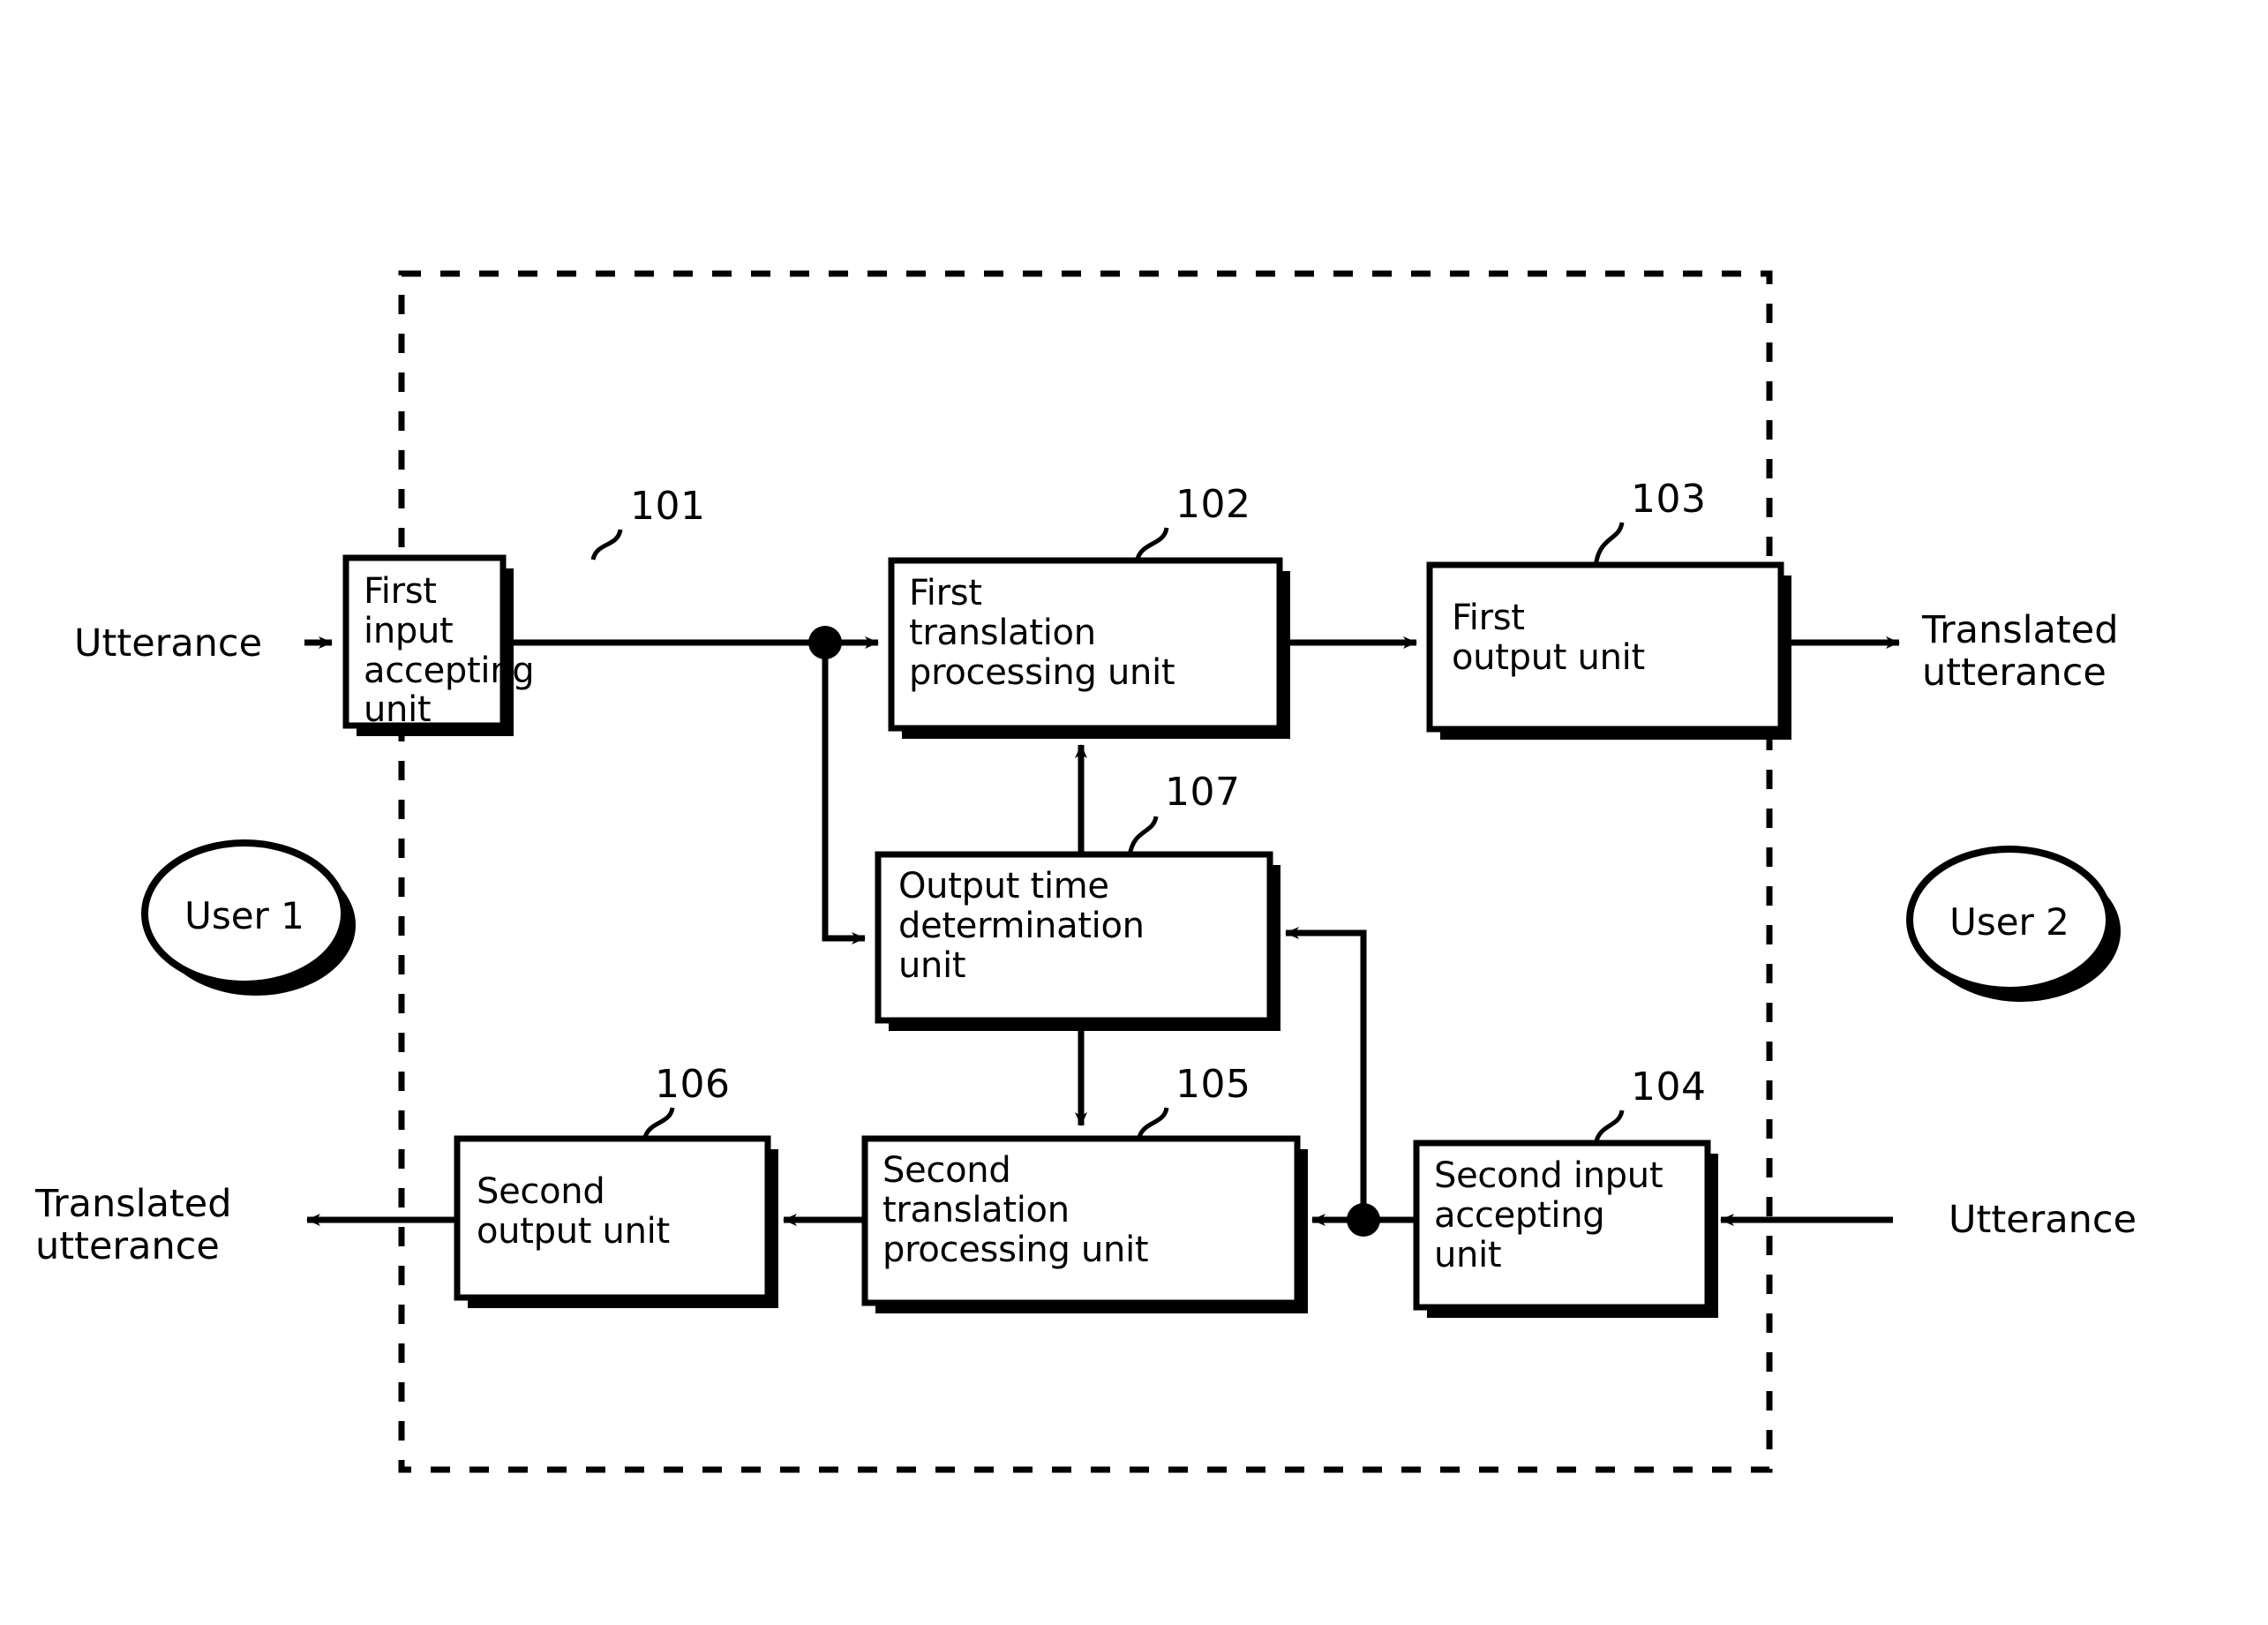 This screenshot has width=2268, height=1625. Describe the element at coordinates (1042, 633) in the screenshot. I see `block-label-102: First translation processing unit` at that location.